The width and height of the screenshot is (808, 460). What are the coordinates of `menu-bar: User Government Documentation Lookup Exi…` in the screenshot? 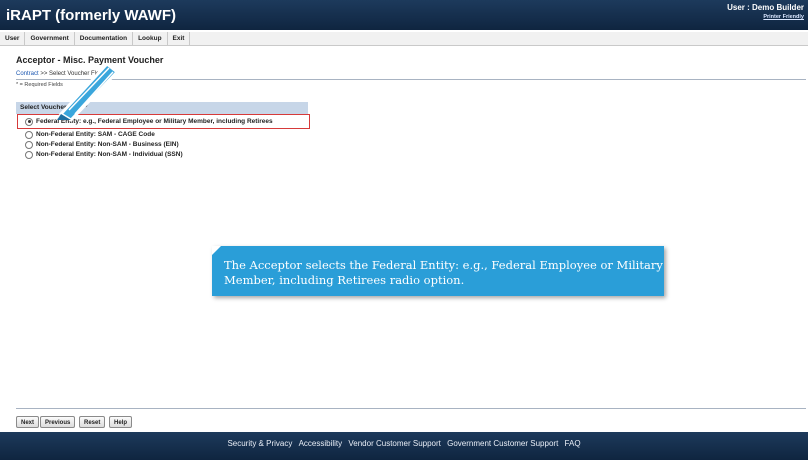 It's located at (404, 39).